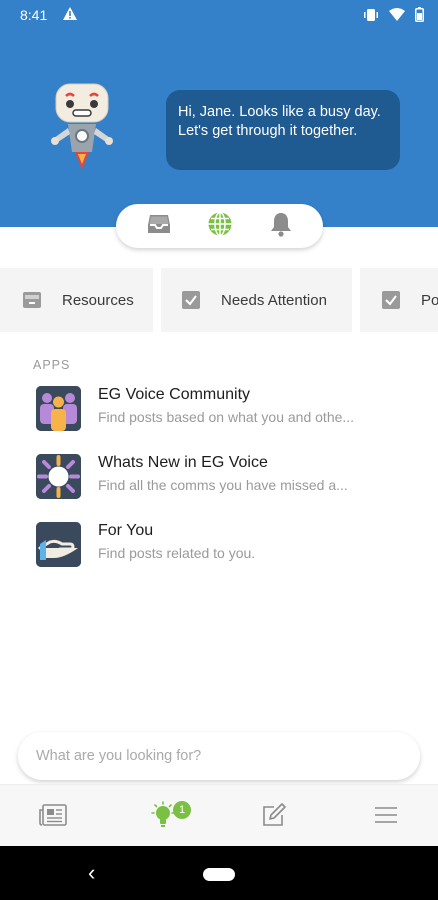  I want to click on wifi-icon, so click(397, 16).